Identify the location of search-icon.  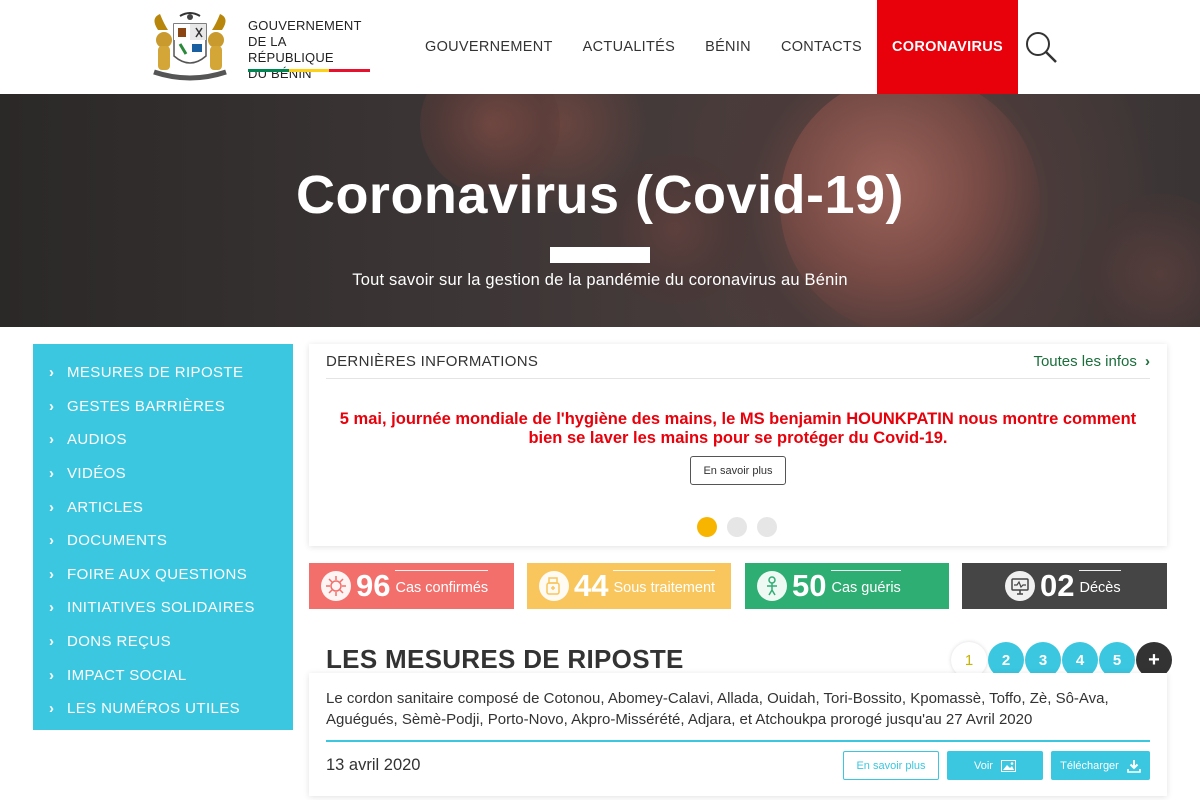
(1041, 47).